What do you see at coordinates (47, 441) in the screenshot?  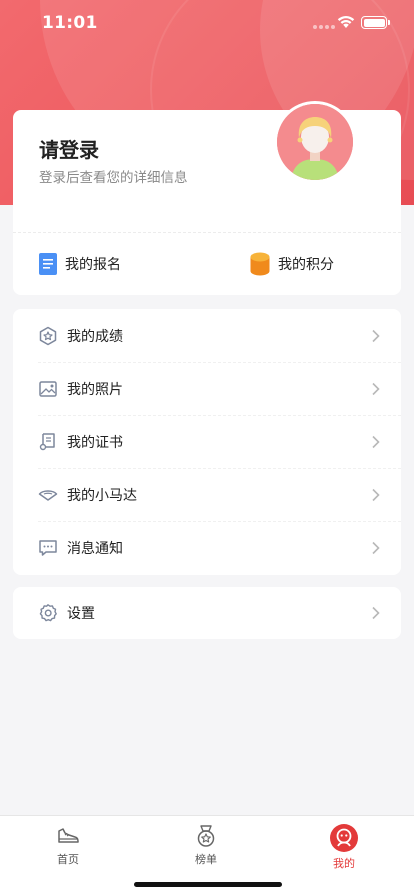 I see `certificate-icon` at bounding box center [47, 441].